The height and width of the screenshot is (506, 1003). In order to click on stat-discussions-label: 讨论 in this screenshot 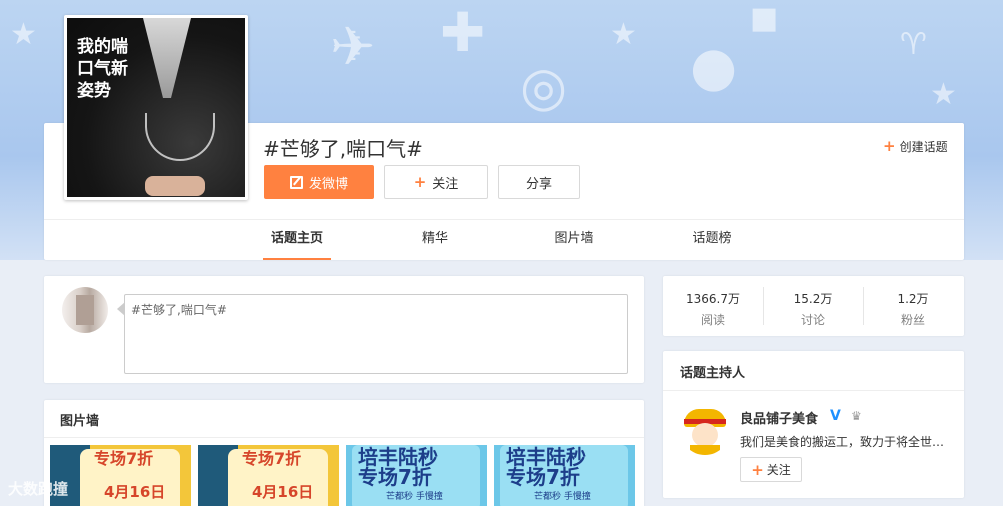, I will do `click(812, 320)`.